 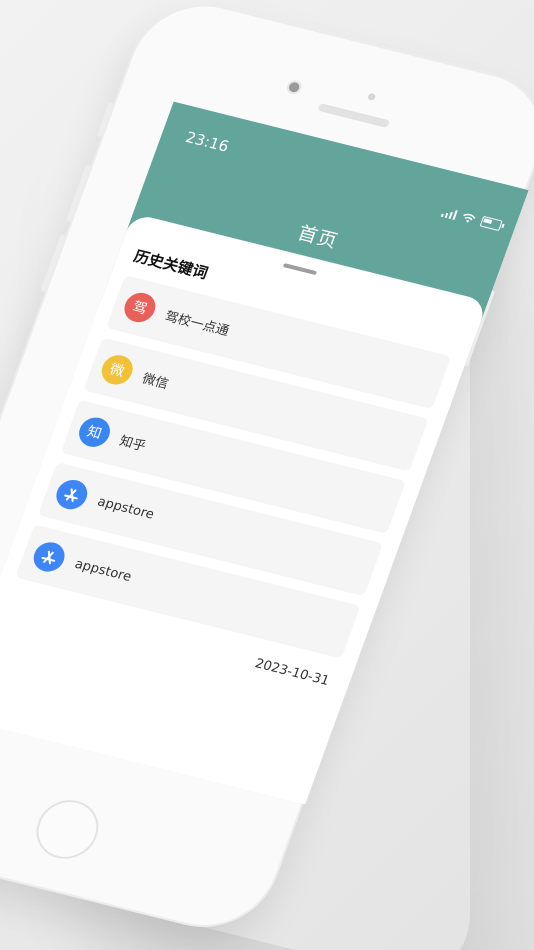 I want to click on app-icon: 驾, so click(x=140, y=307).